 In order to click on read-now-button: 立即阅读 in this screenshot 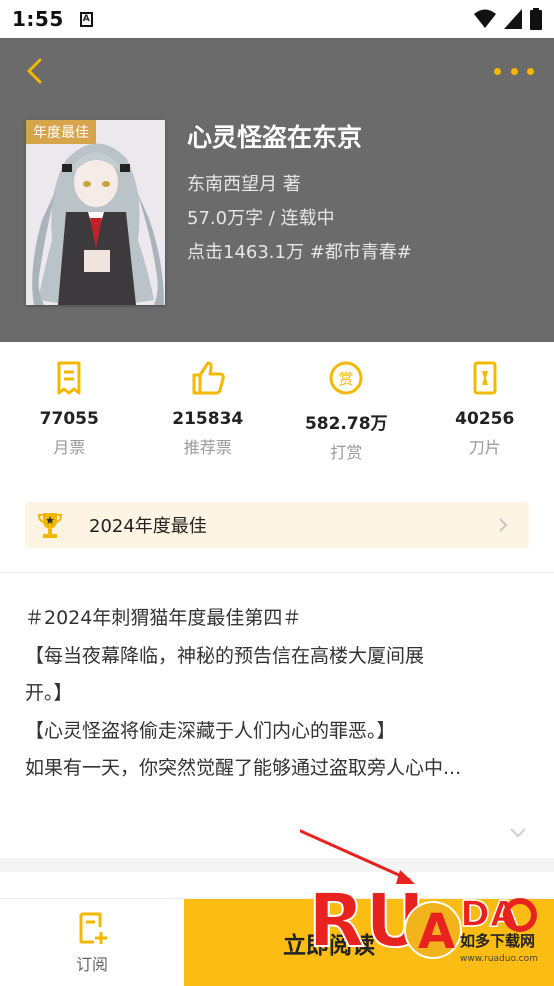, I will do `click(369, 942)`.